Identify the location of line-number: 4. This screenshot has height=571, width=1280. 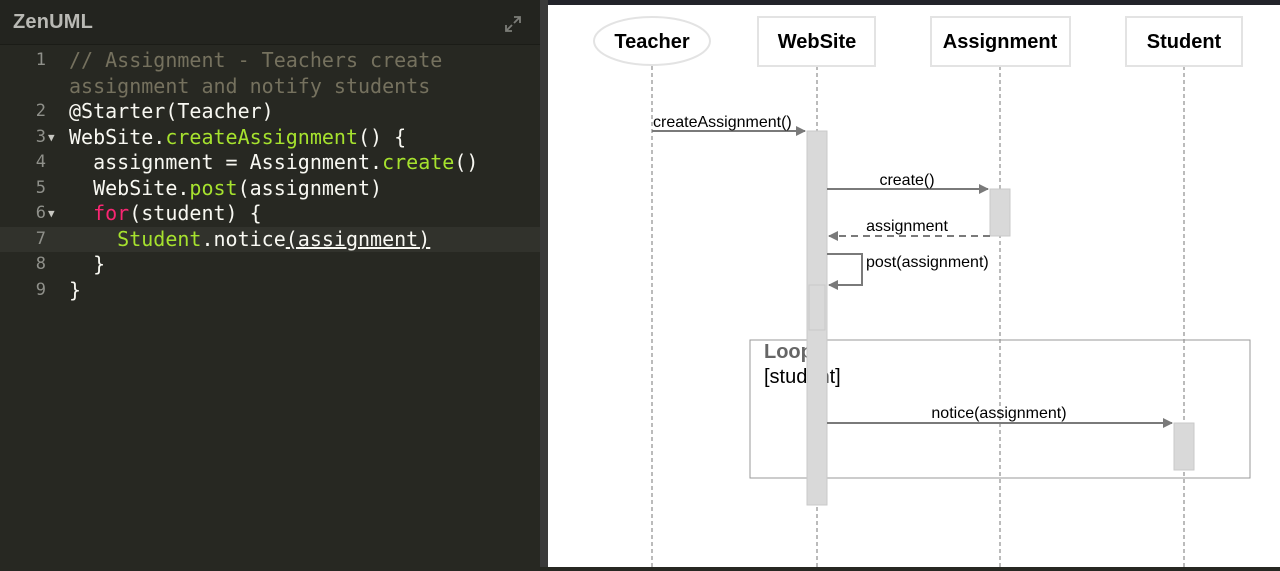
(40, 162).